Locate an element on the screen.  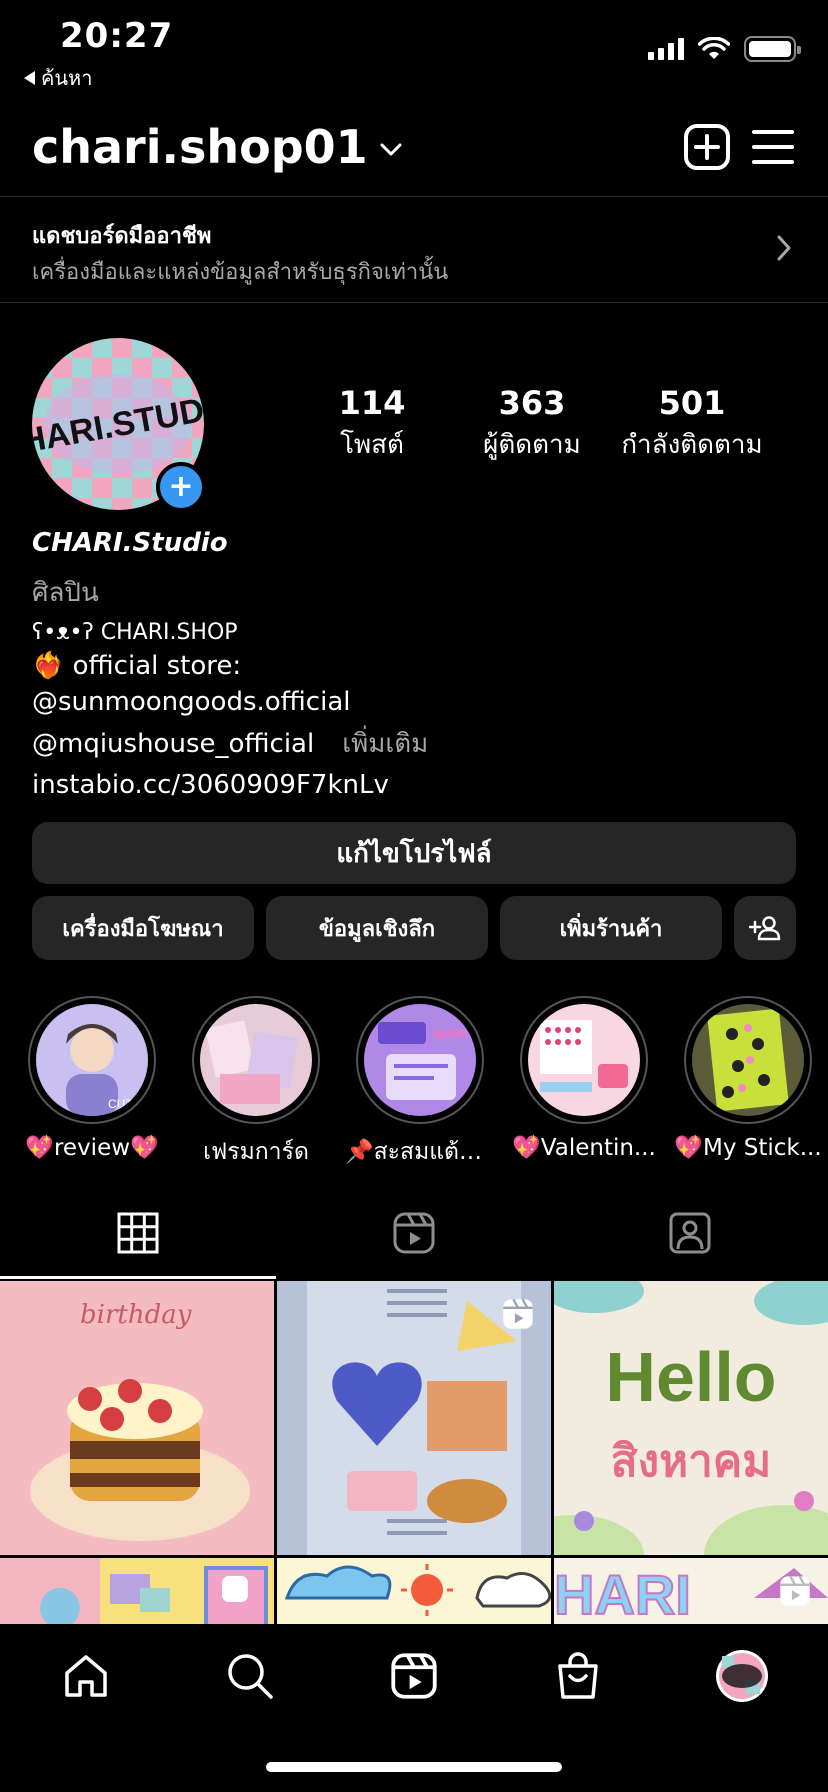
display-name: CHARI.Studio is located at coordinates (130, 543).